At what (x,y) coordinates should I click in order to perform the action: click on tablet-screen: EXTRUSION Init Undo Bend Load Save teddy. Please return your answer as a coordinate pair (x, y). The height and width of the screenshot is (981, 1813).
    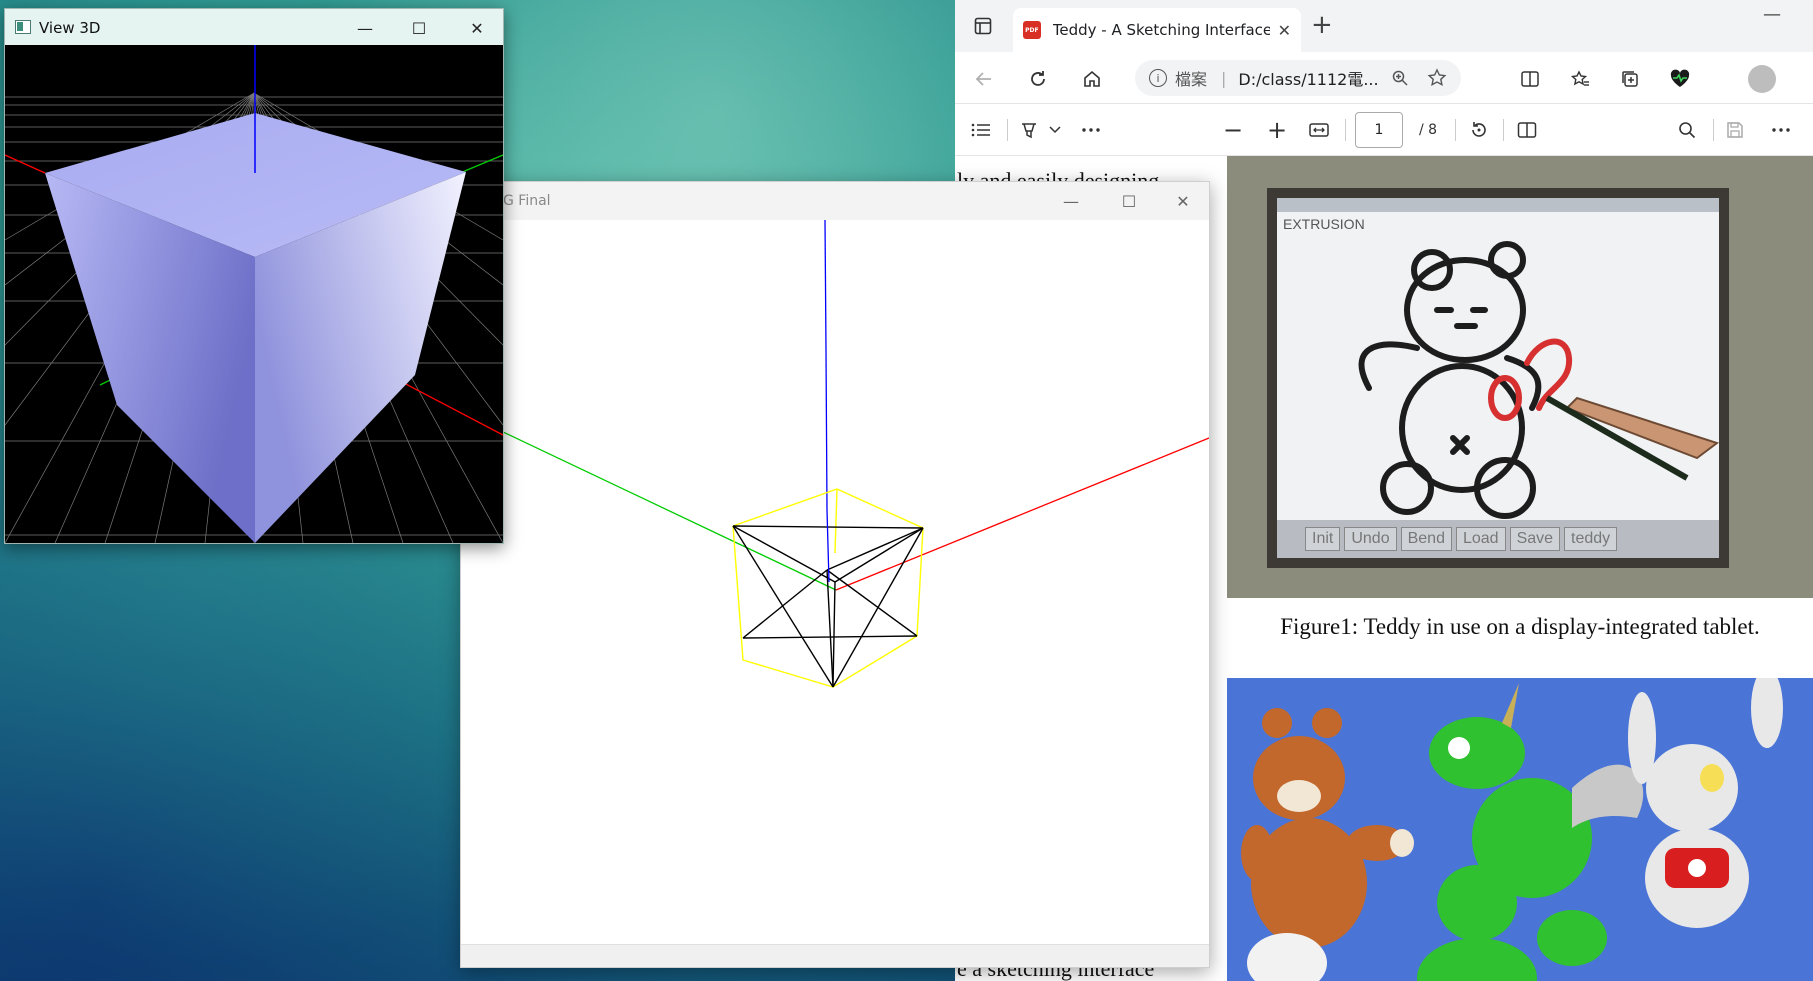
    Looking at the image, I should click on (1498, 378).